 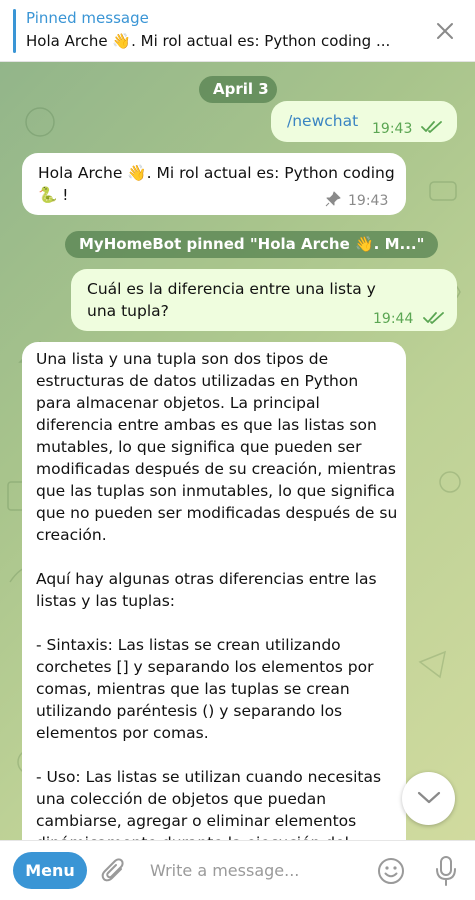 I want to click on bot-menu-button: Menu, so click(x=50, y=870).